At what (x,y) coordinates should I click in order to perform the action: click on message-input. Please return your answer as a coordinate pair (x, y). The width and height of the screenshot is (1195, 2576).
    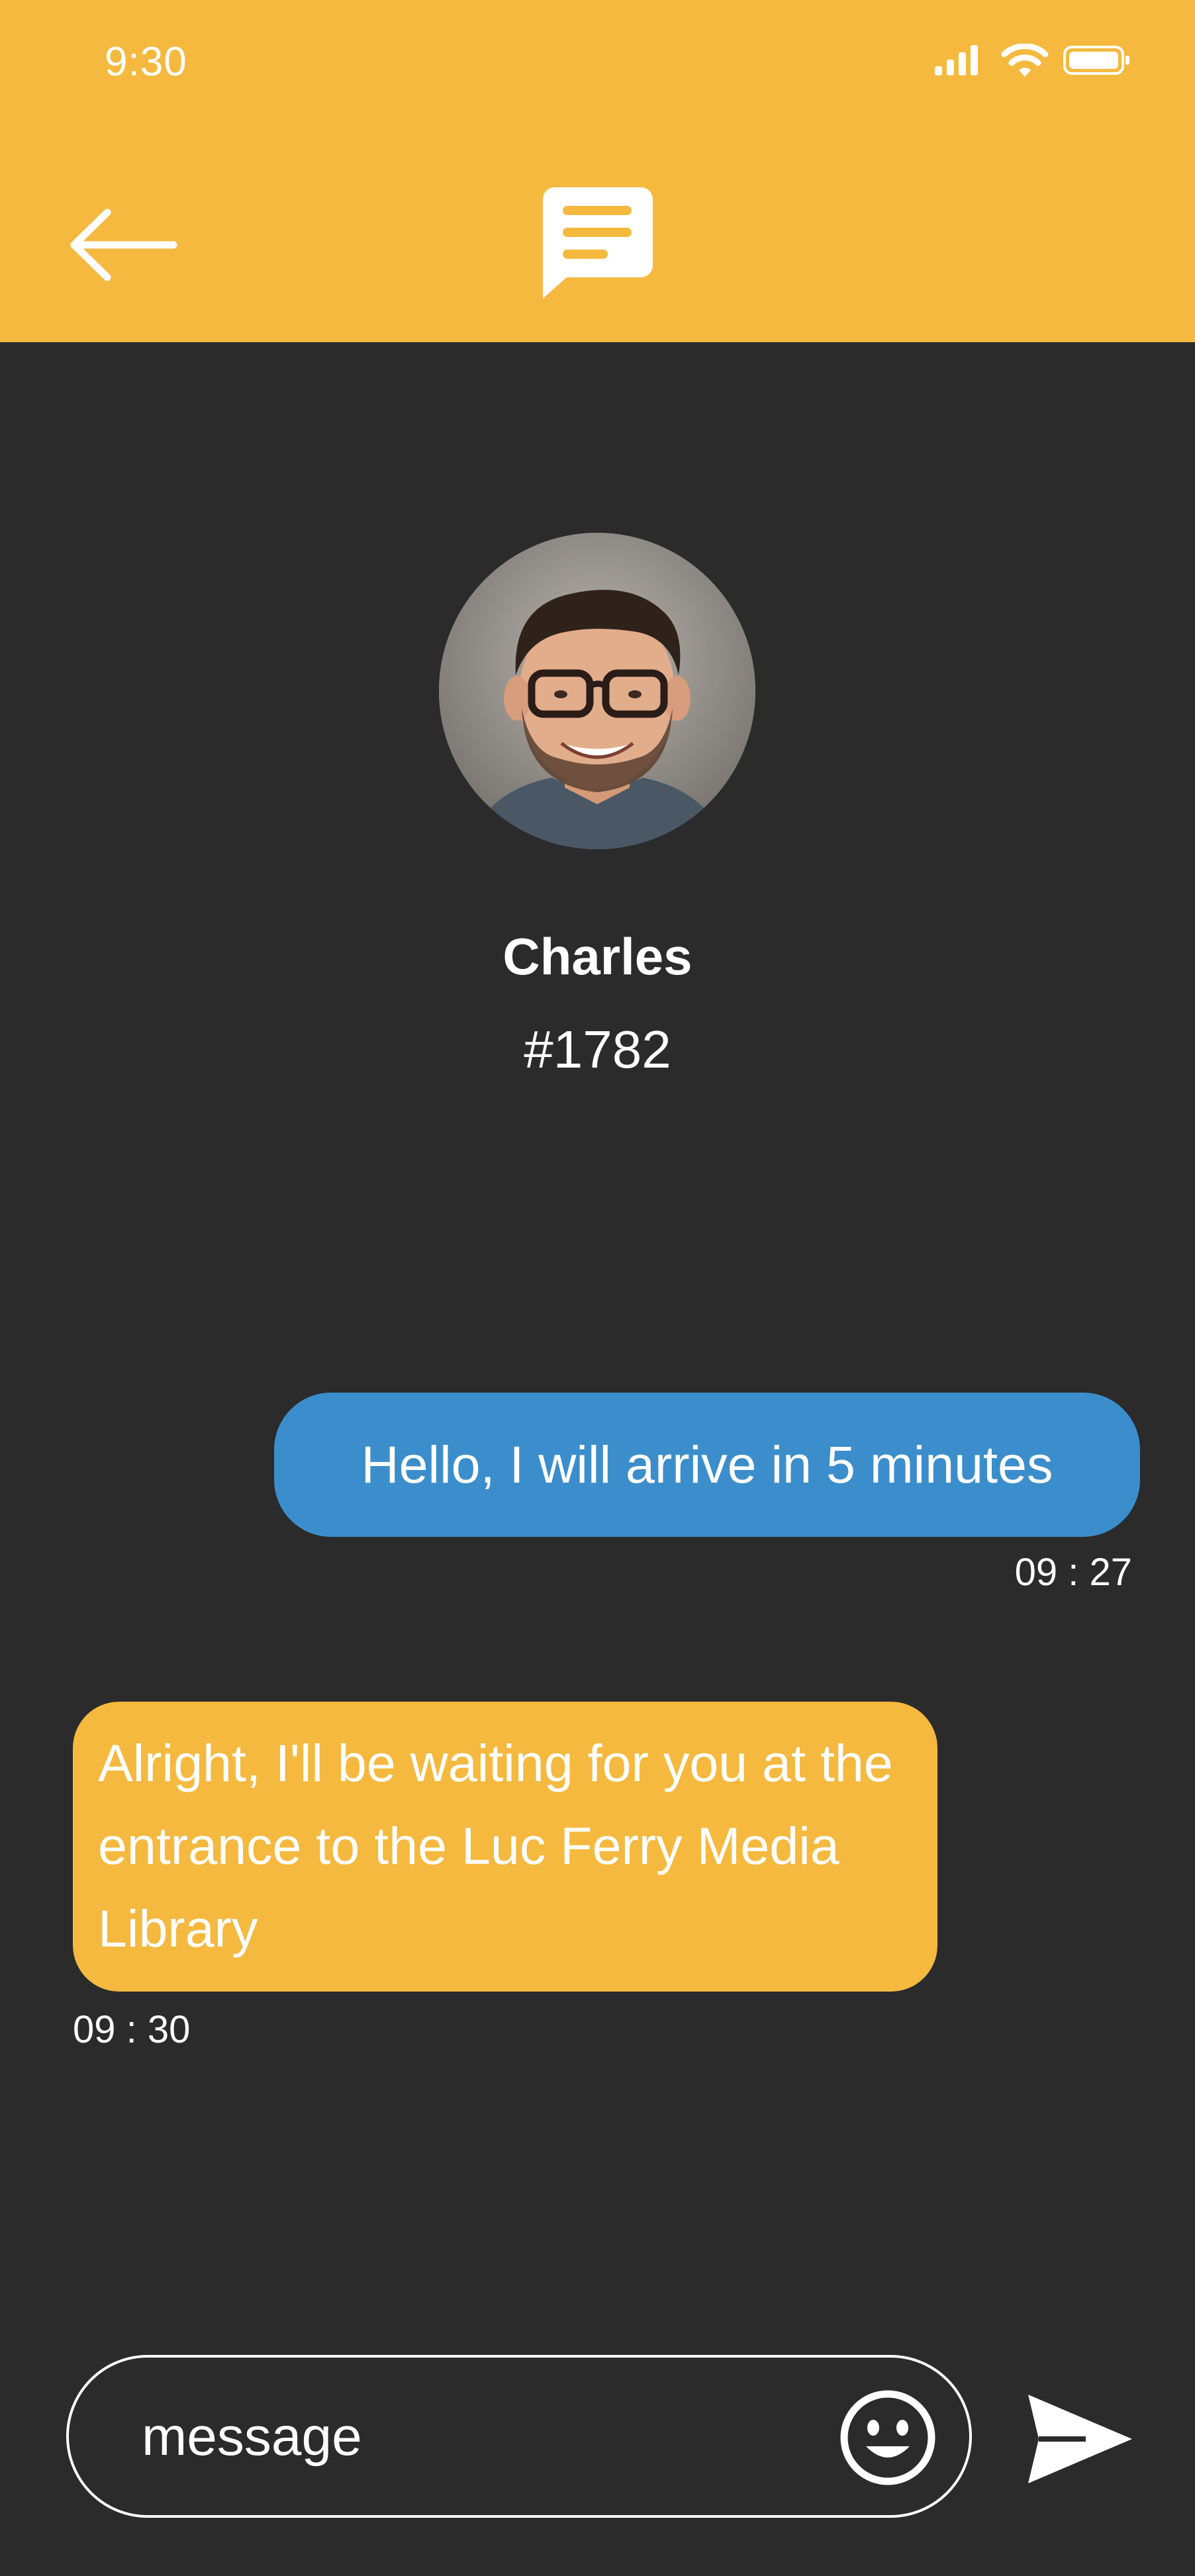
    Looking at the image, I should click on (479, 2437).